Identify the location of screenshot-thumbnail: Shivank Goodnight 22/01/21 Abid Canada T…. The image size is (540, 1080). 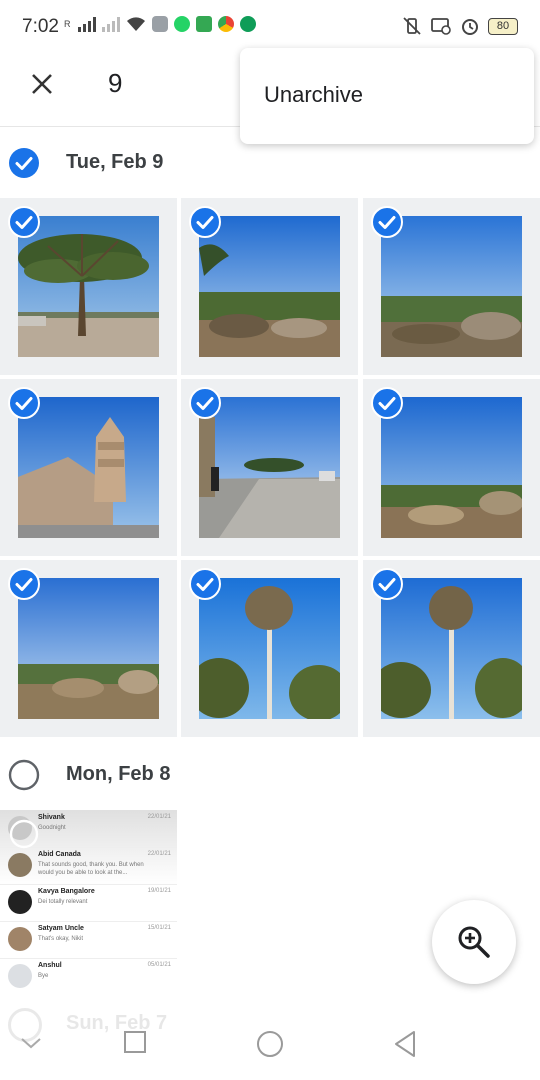
(88, 905).